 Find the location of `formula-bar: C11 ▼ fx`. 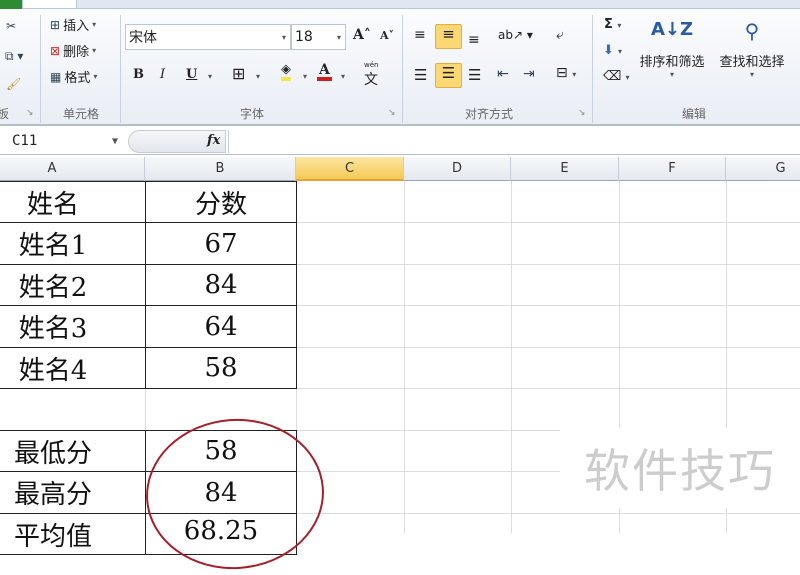

formula-bar: C11 ▼ fx is located at coordinates (400, 141).